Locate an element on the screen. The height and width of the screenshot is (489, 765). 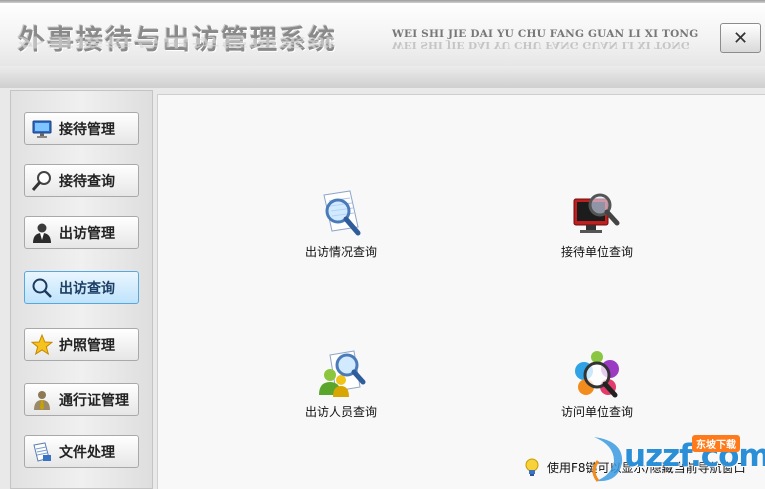
sidebar-item-label: 接待查询 is located at coordinates (87, 181).